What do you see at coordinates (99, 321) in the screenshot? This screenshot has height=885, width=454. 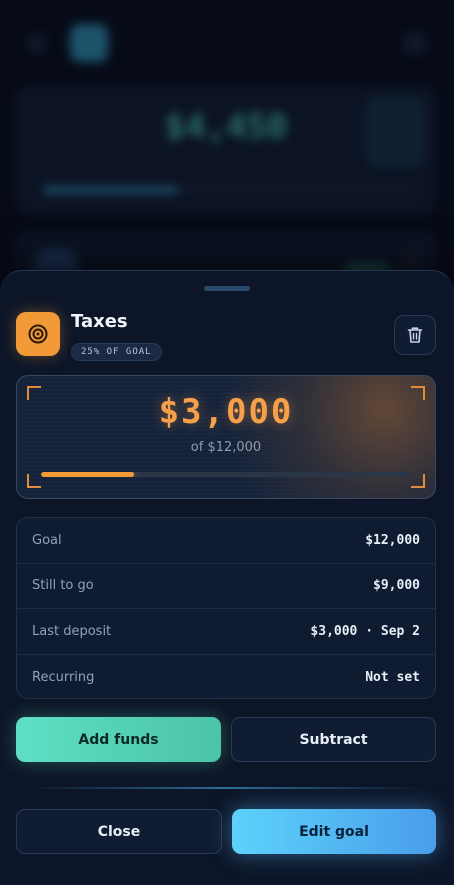 I see `goal-title: Taxes` at bounding box center [99, 321].